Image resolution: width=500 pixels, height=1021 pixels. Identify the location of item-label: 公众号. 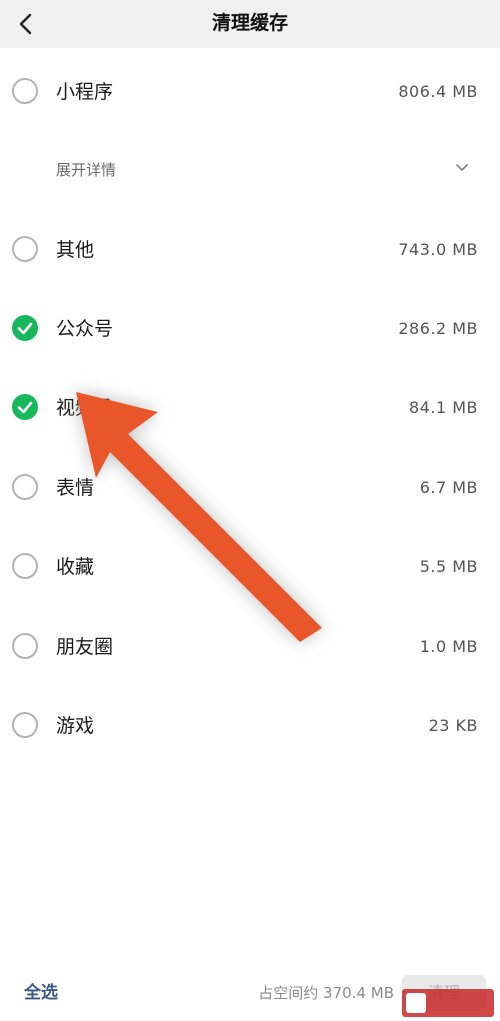
(85, 329).